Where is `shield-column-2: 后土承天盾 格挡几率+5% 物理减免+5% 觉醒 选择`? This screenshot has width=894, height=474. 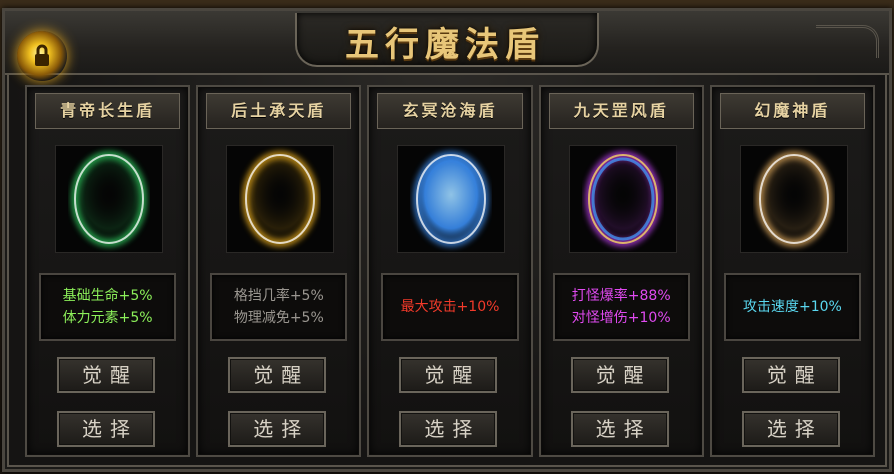
shield-column-2: 后土承天盾 格挡几率+5% 物理减免+5% 觉醒 选择 is located at coordinates (279, 271).